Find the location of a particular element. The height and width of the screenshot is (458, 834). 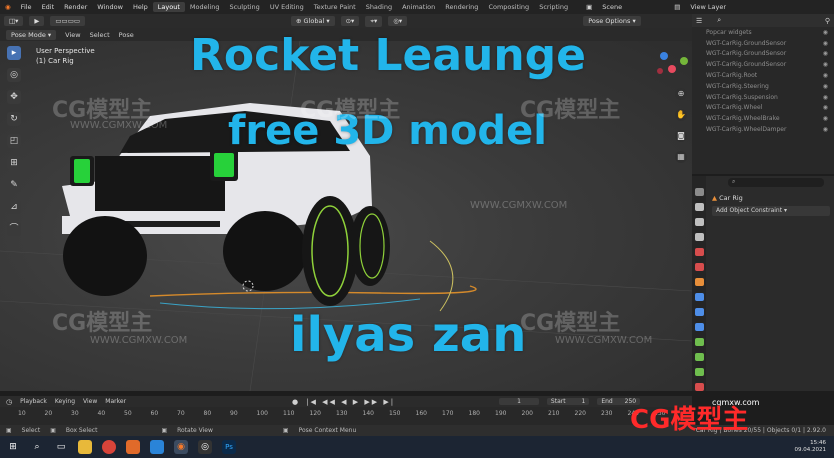

tool-tab-icon is located at coordinates (699, 192).